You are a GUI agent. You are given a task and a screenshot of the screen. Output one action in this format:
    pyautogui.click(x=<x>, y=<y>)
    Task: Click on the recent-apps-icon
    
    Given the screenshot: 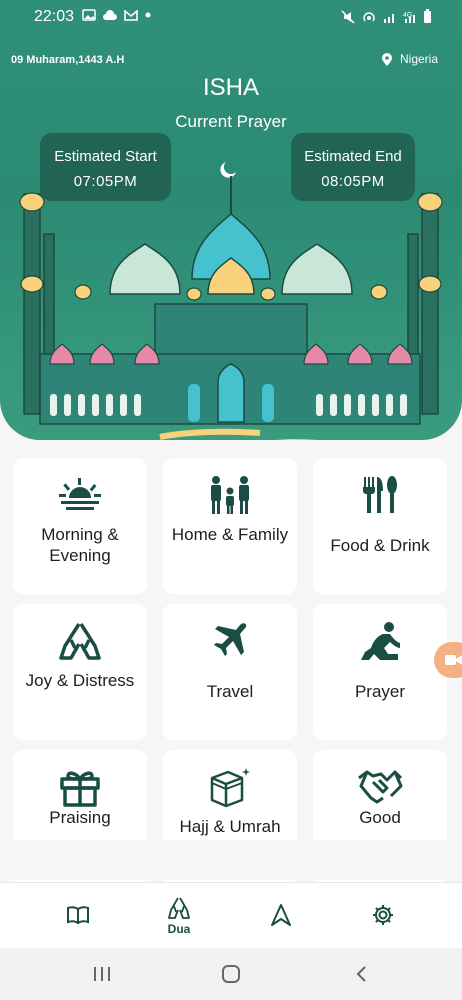 What is the action you would take?
    pyautogui.click(x=102, y=974)
    